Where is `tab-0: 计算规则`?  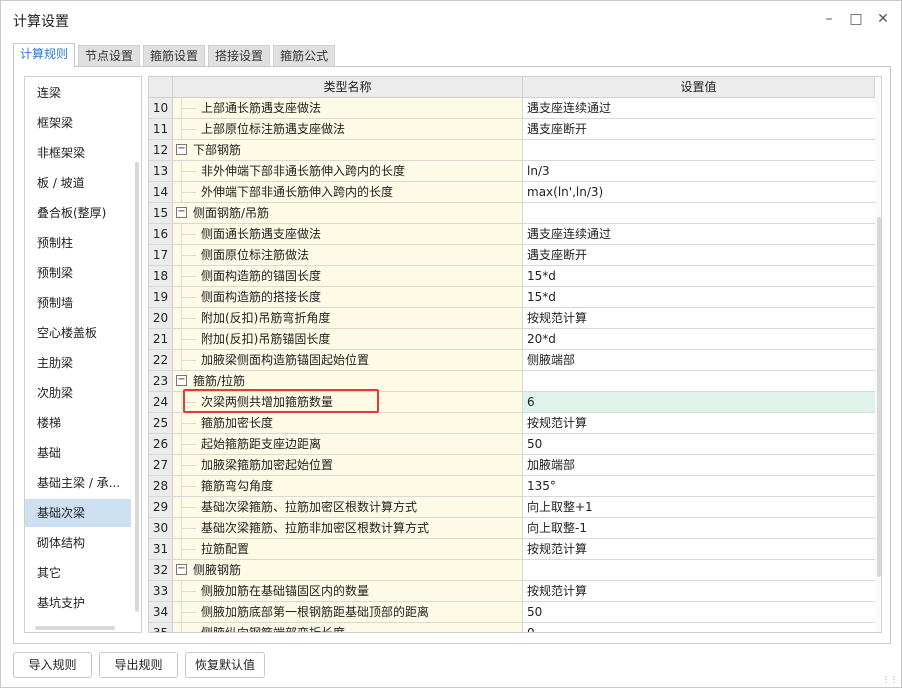 tab-0: 计算规则 is located at coordinates (44, 55).